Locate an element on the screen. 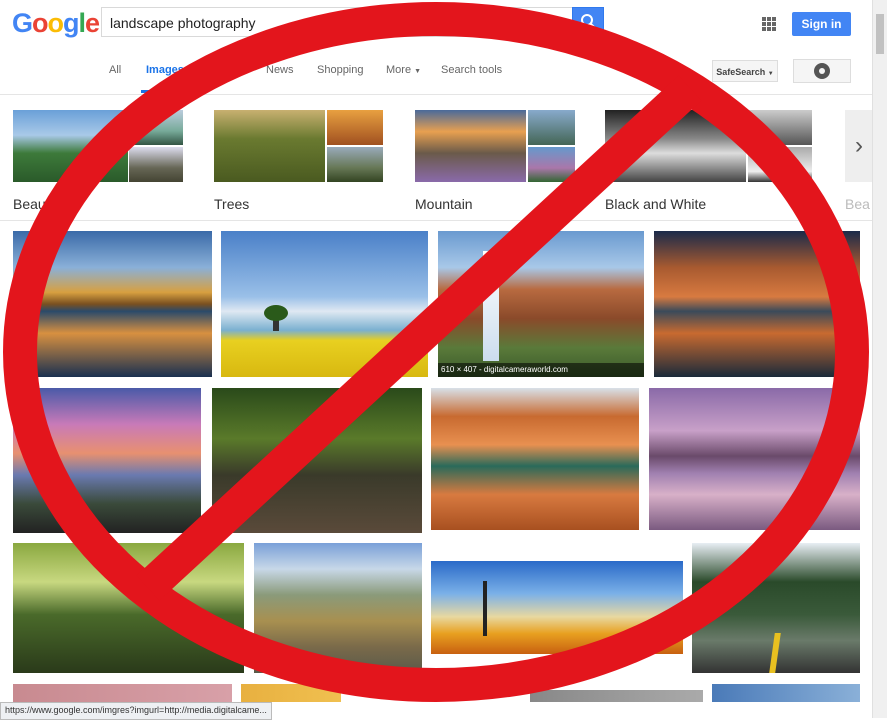  tab-images: Images is located at coordinates (165, 70).